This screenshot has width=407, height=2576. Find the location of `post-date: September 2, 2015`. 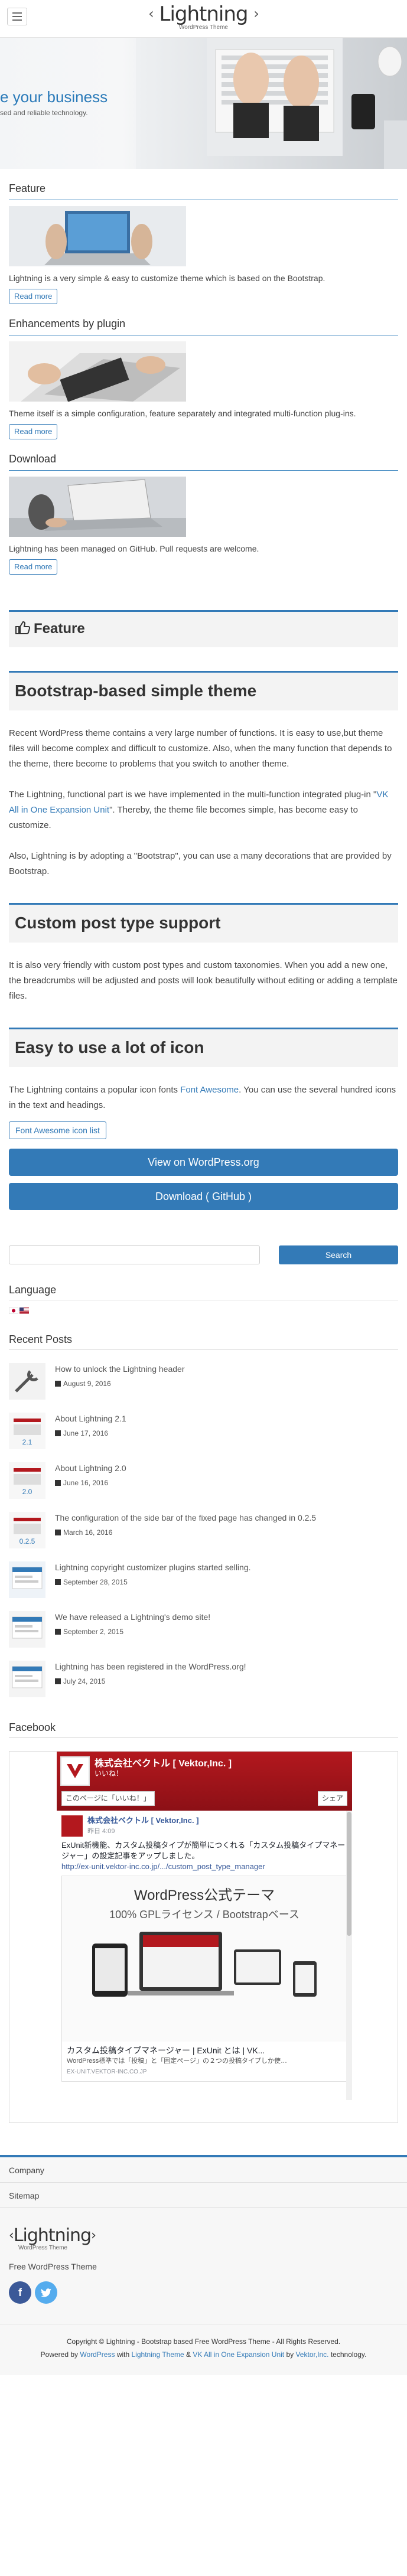

post-date: September 2, 2015 is located at coordinates (132, 1632).